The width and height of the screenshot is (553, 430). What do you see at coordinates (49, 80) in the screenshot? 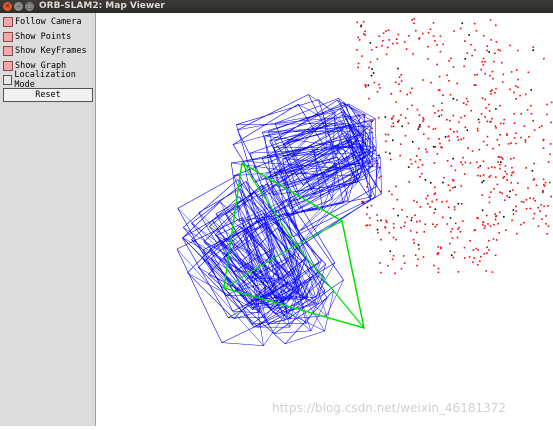
I see `localization-mode-option: Localization Mode` at bounding box center [49, 80].